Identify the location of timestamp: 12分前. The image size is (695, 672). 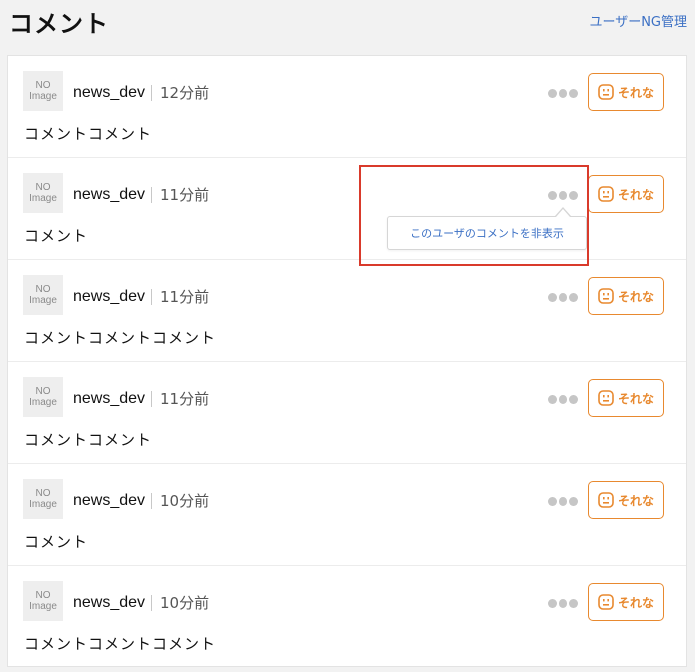
(185, 93).